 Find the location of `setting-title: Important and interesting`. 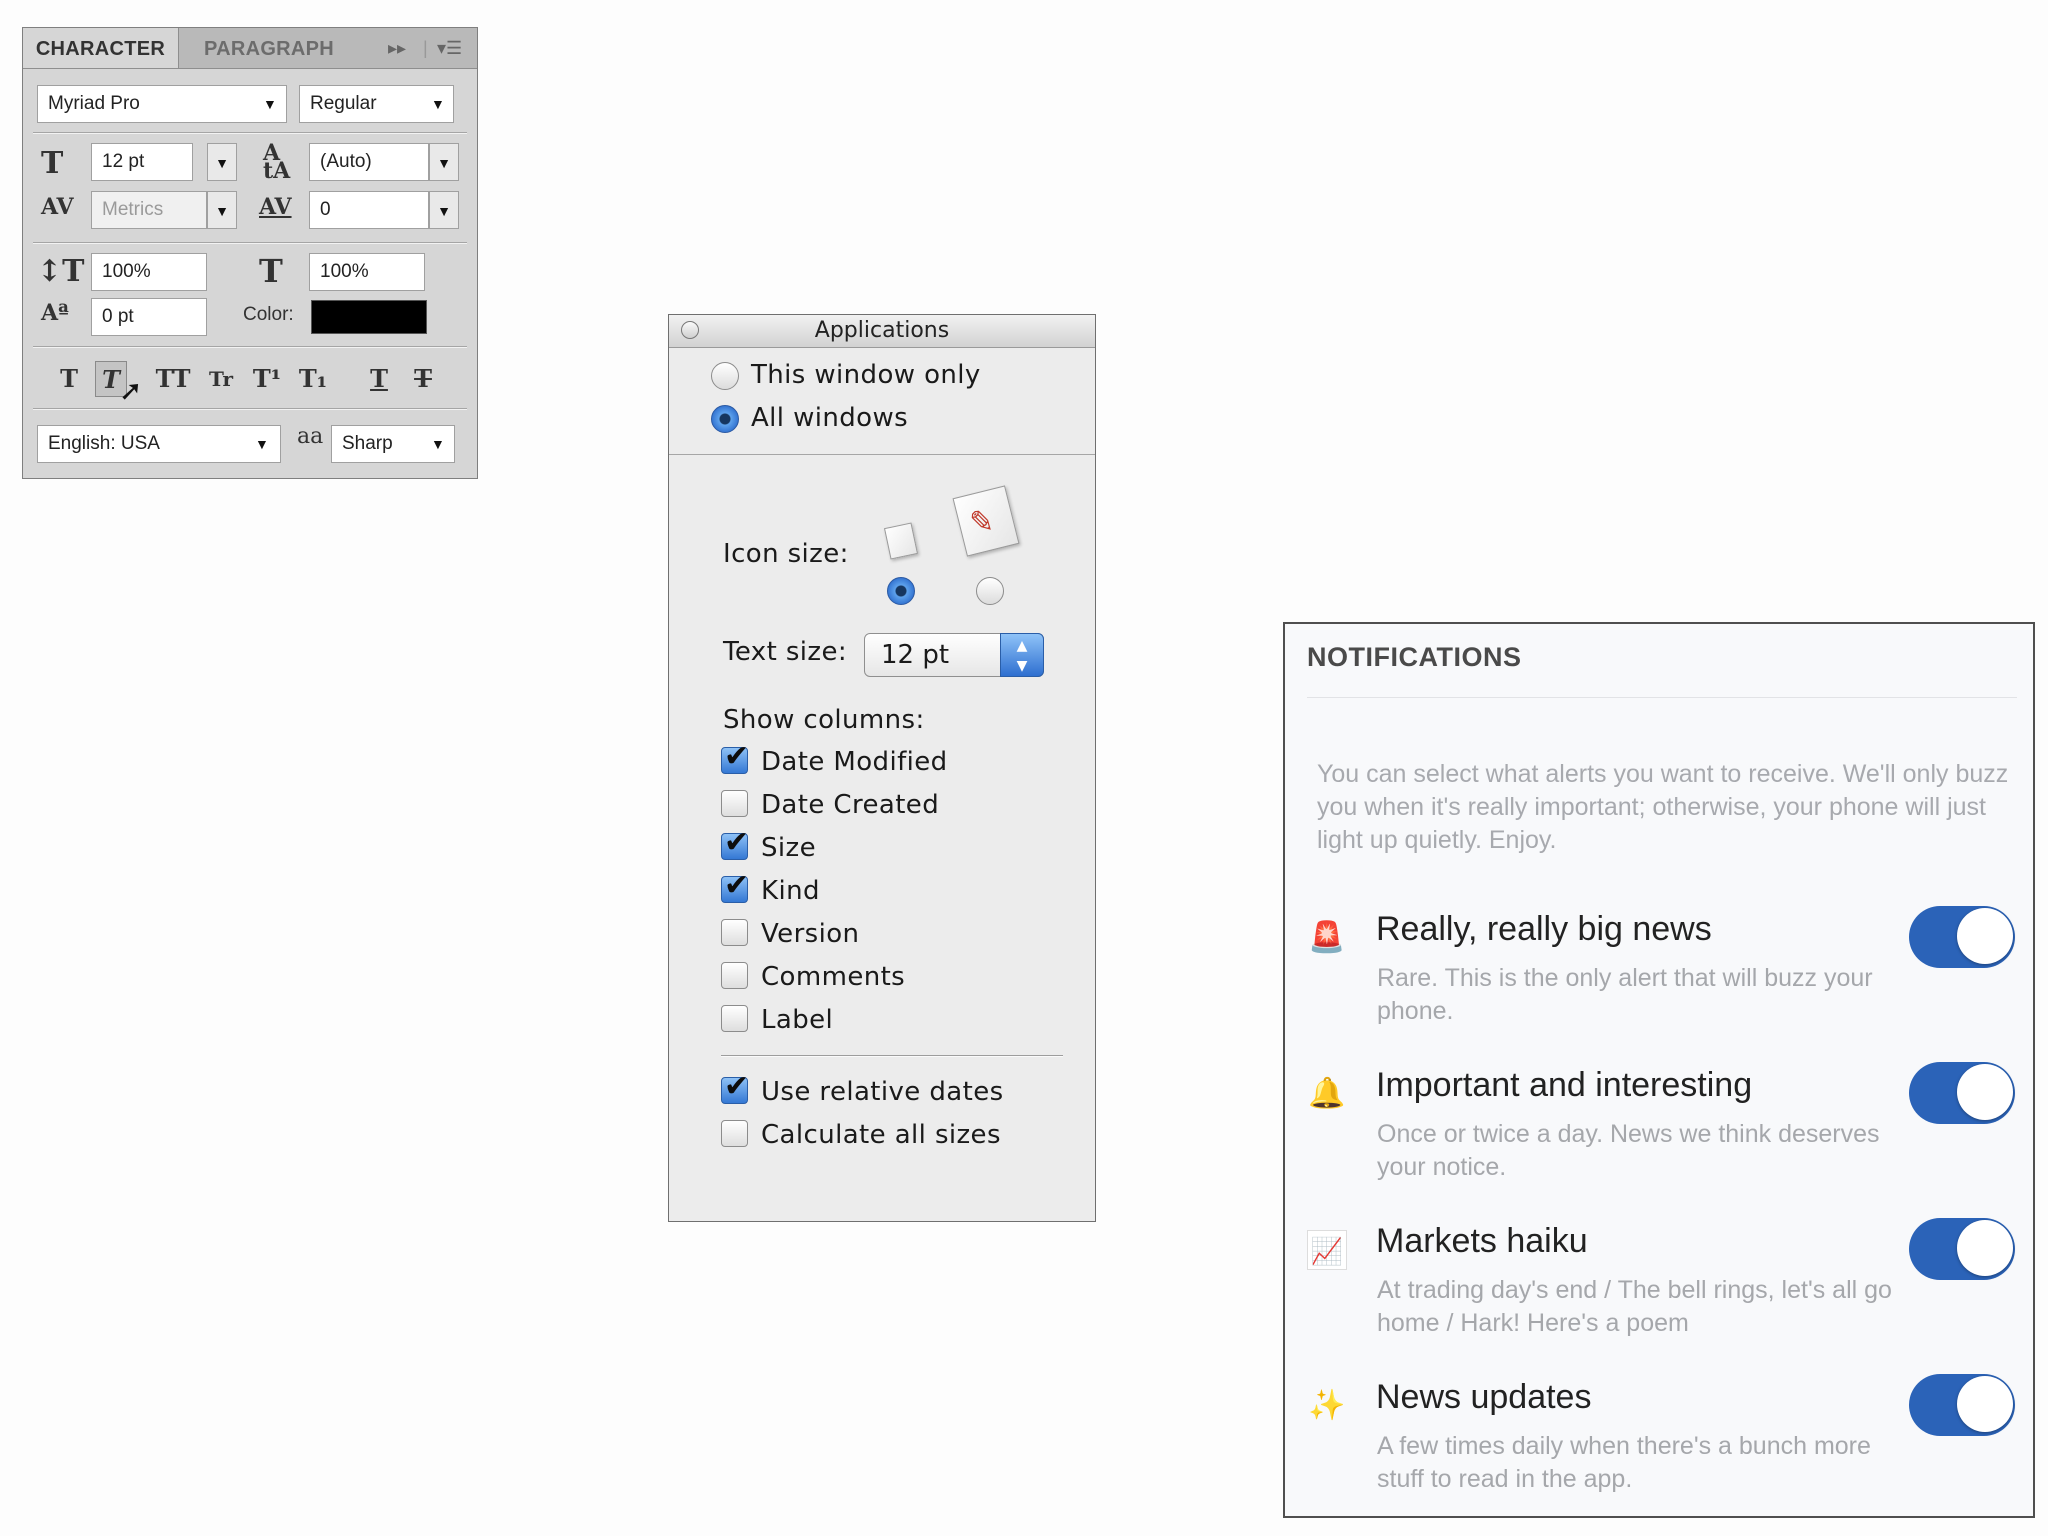

setting-title: Important and interesting is located at coordinates (1564, 1085).